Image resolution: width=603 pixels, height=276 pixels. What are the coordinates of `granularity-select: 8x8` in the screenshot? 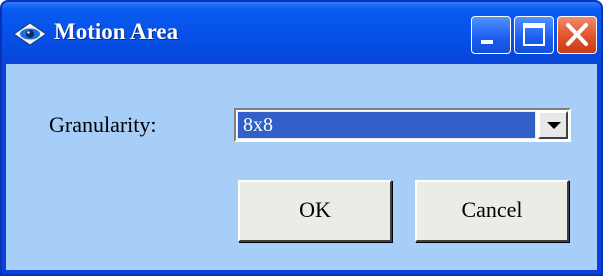 It's located at (402, 125).